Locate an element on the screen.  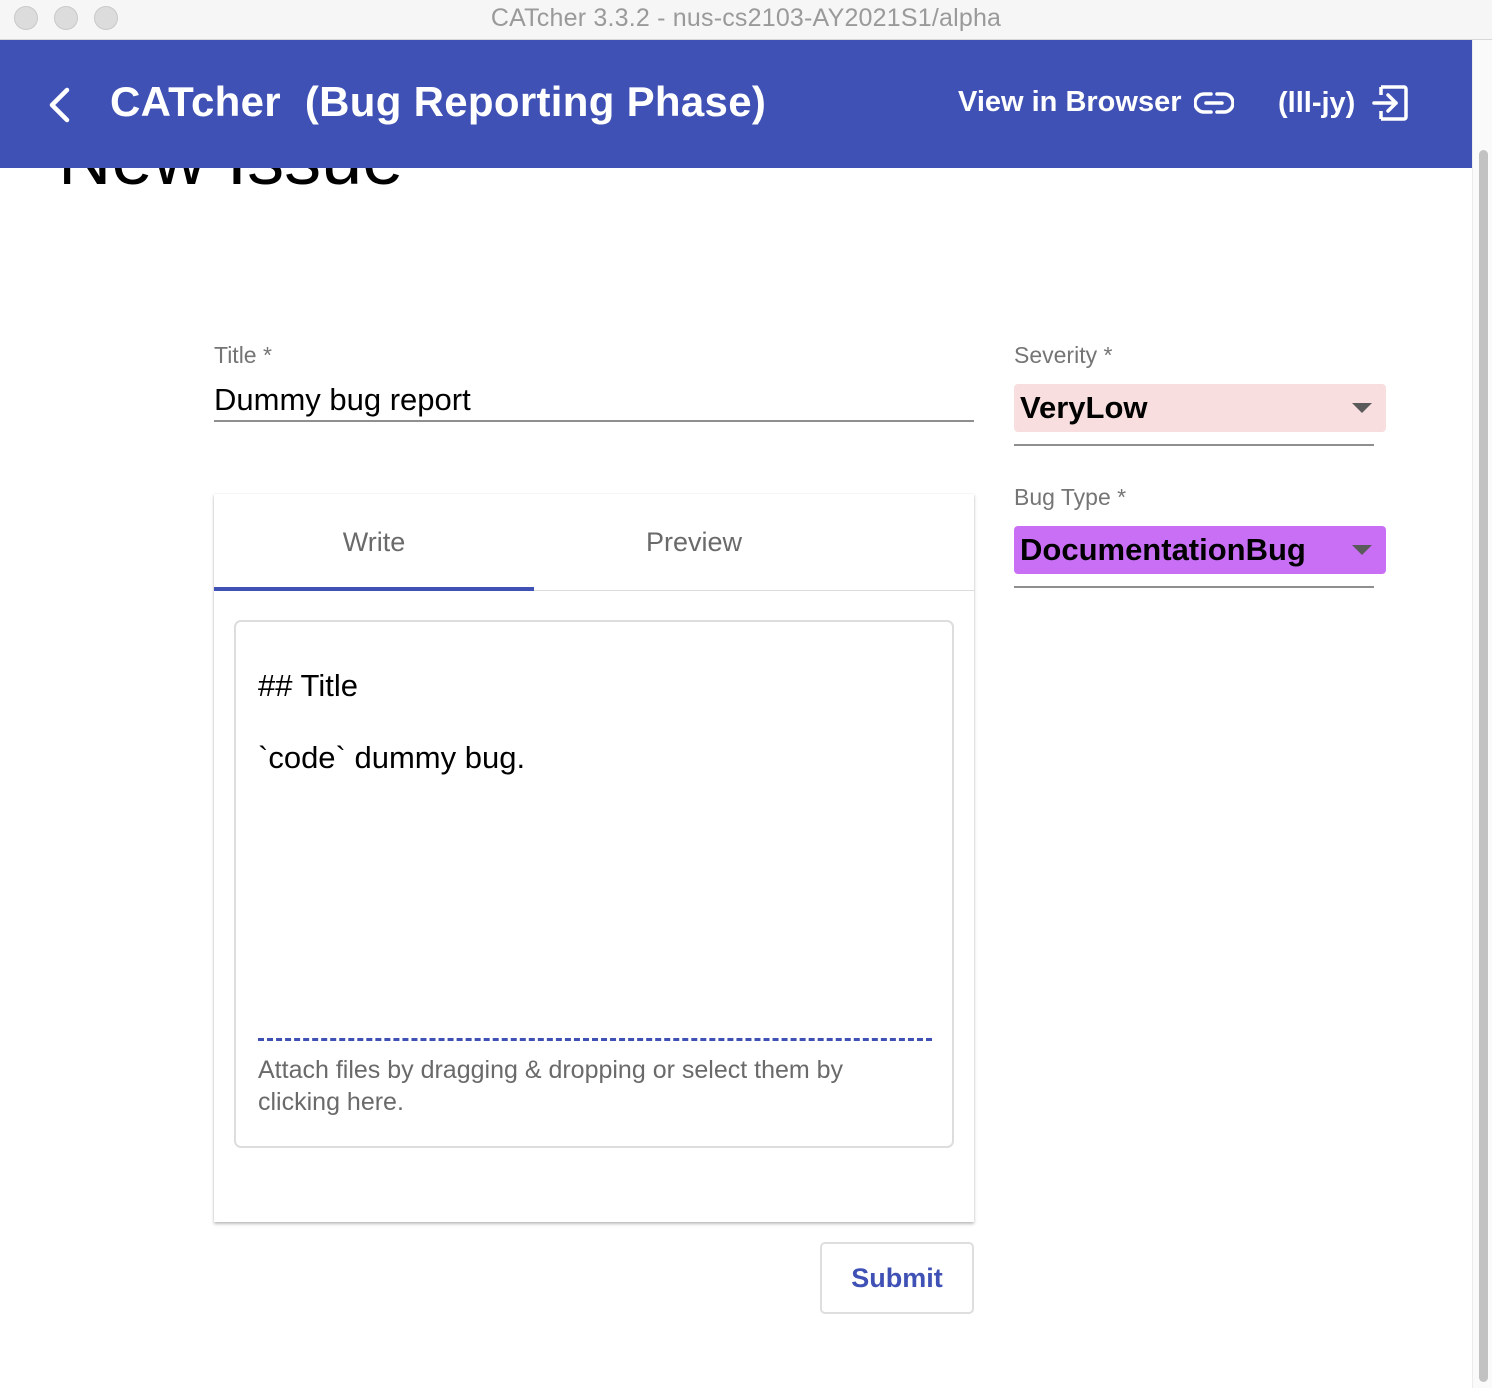
title-input is located at coordinates (594, 401).